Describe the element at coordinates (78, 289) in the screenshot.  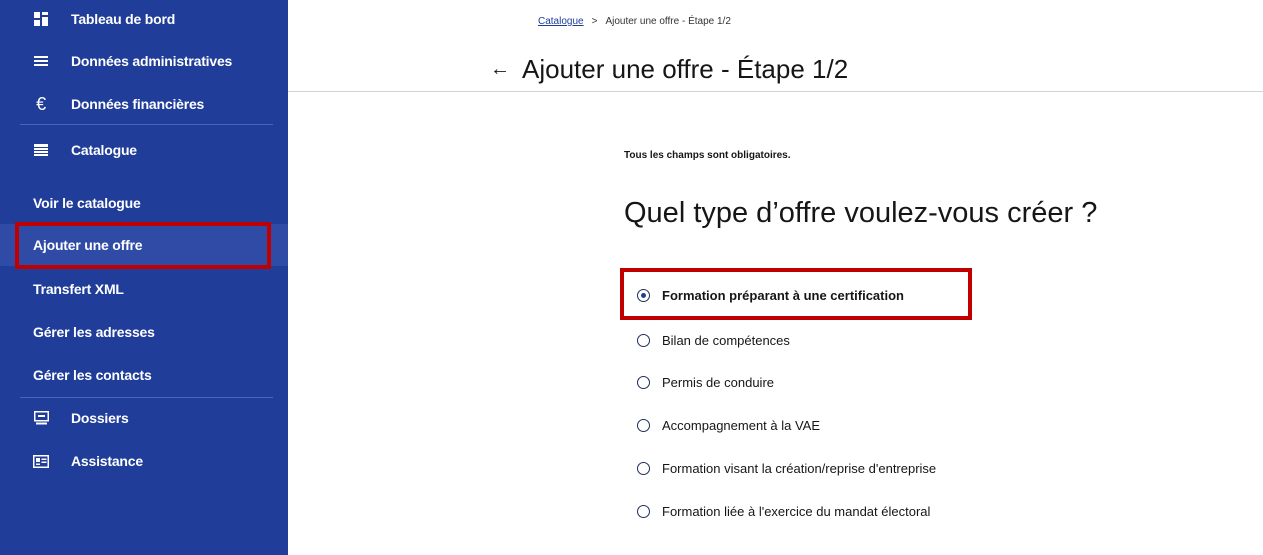
I see `sidebar-item-label: Transfert XML` at that location.